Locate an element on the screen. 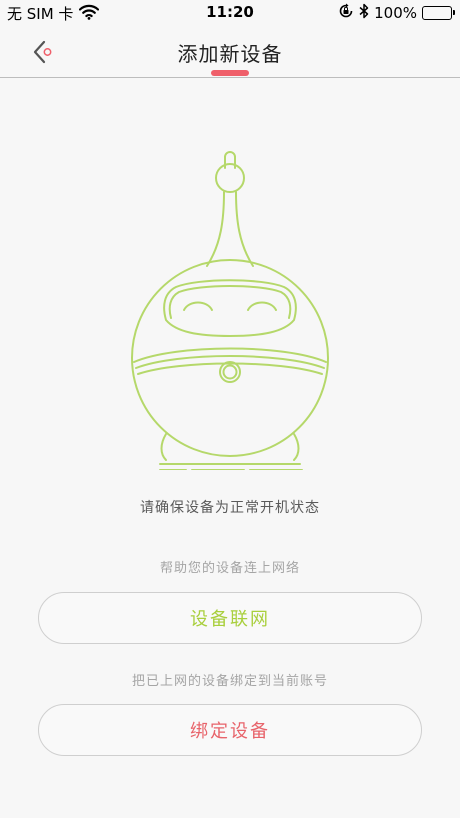 This screenshot has width=460, height=818. bluetooth-icon is located at coordinates (364, 13).